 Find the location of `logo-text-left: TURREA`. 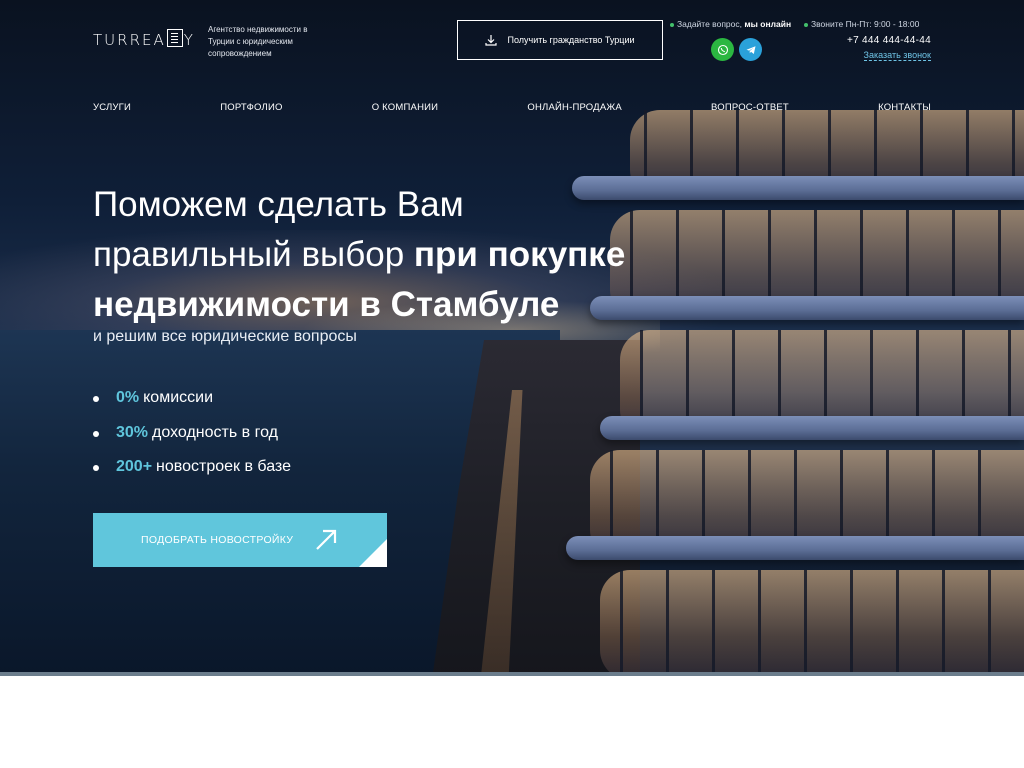

logo-text-left: TURREA is located at coordinates (129, 40).